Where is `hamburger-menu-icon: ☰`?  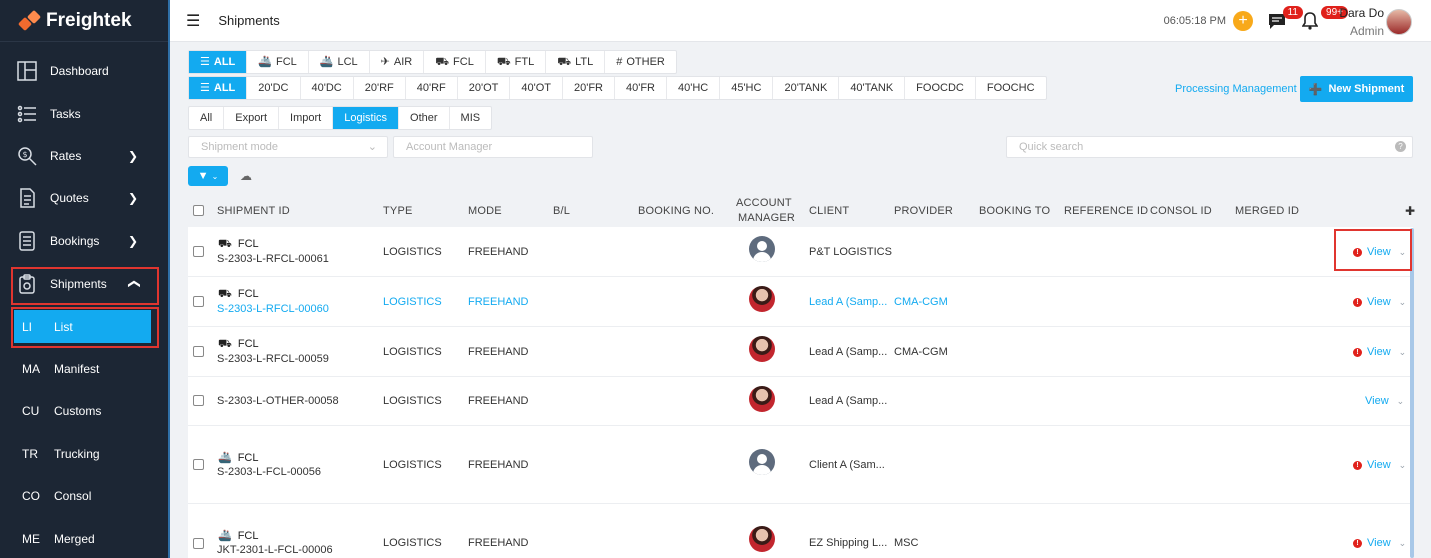 hamburger-menu-icon: ☰ is located at coordinates (193, 21).